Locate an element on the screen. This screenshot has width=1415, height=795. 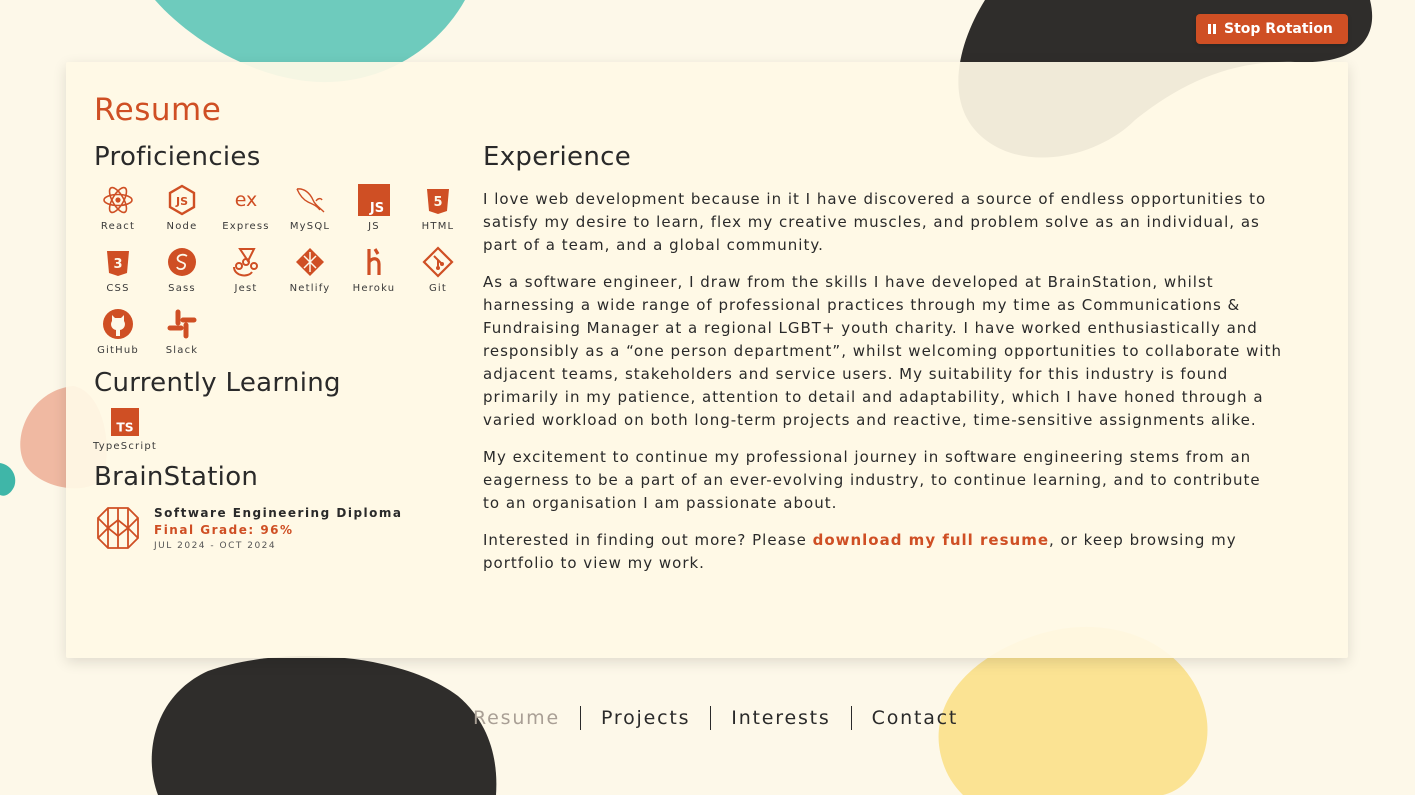
svg-text: ex is located at coordinates (246, 200).